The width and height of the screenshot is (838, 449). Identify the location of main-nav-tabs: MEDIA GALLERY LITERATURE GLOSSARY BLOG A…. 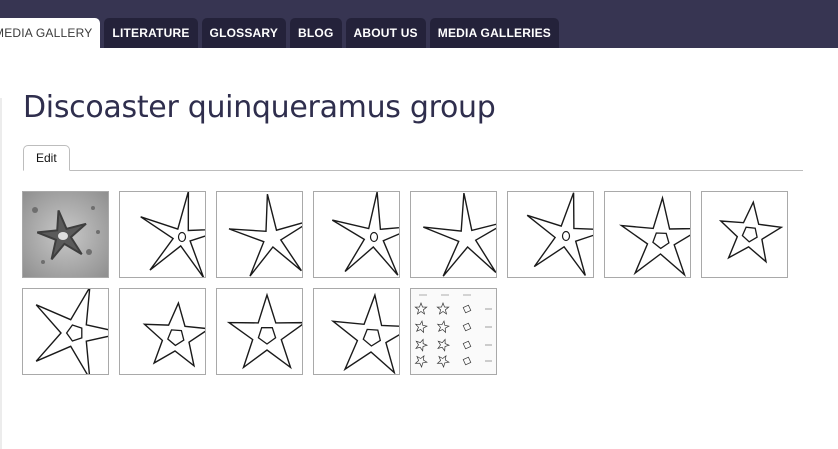
(280, 33).